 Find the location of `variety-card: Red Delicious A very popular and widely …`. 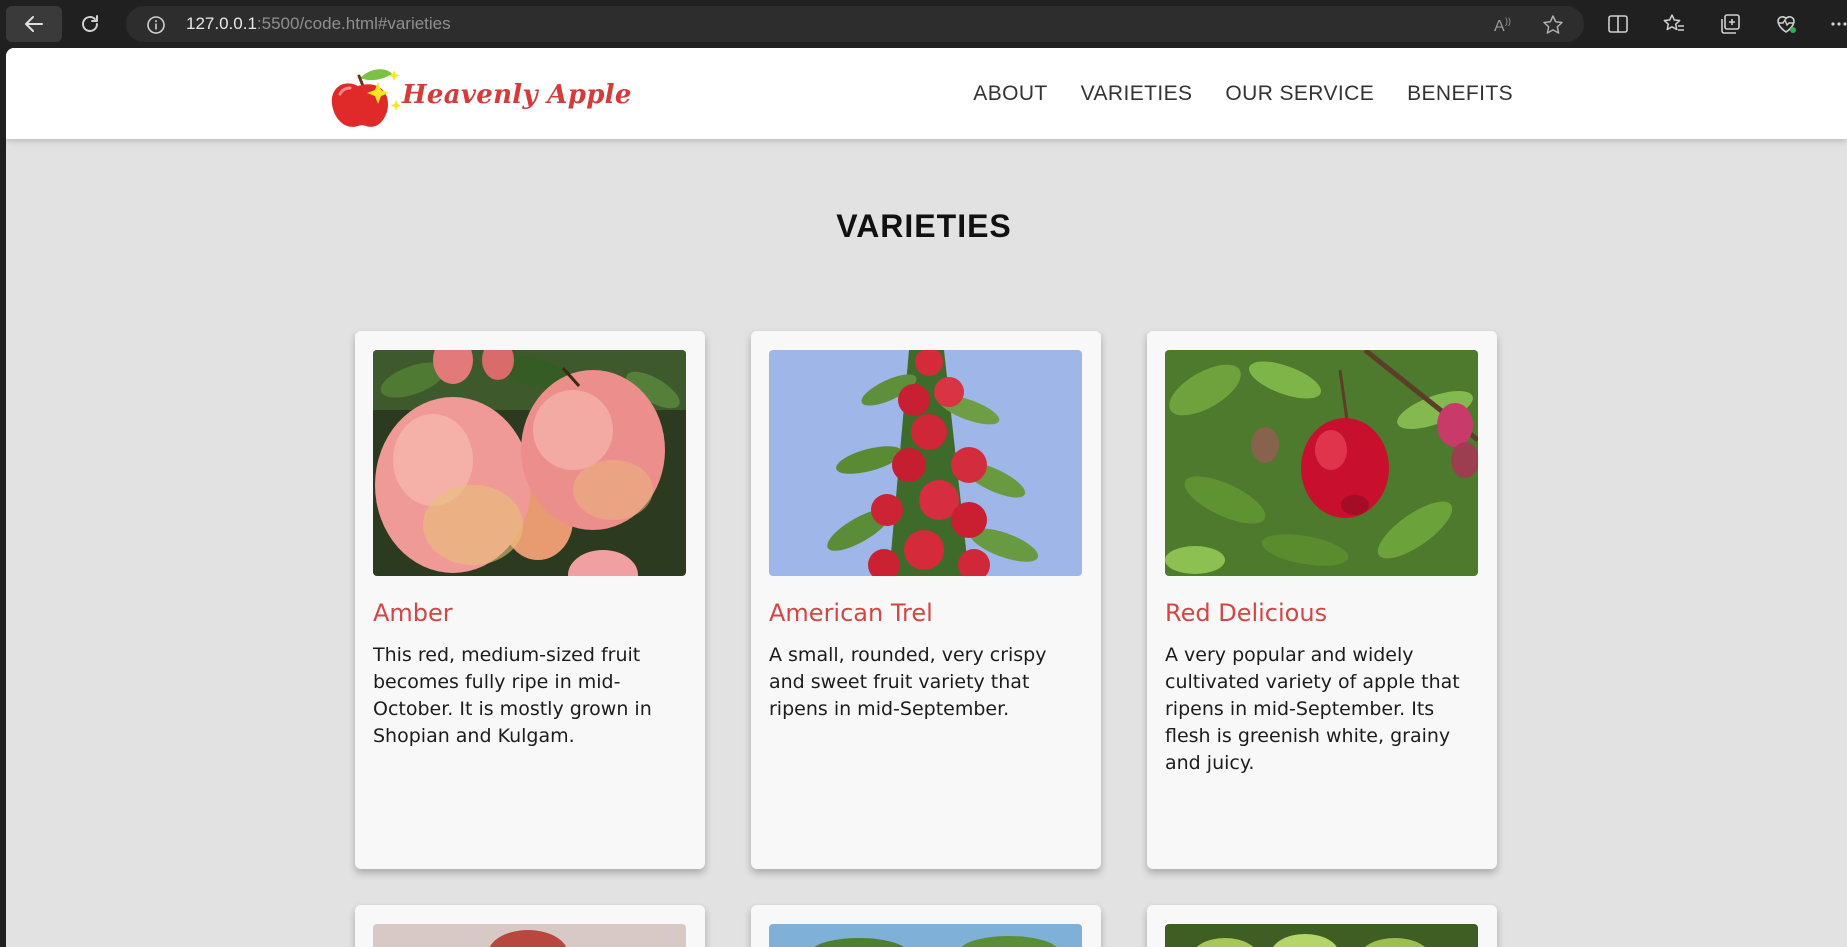

variety-card: Red Delicious A very popular and widely … is located at coordinates (1322, 600).